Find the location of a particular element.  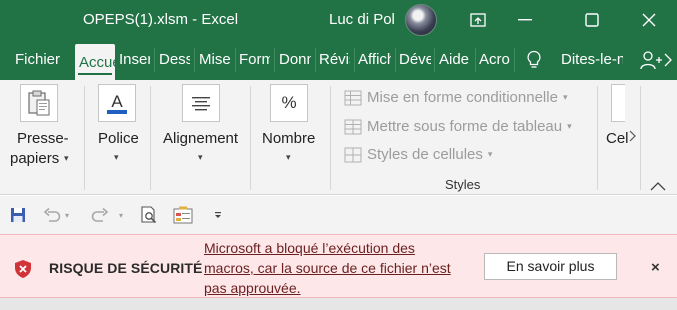

print-preview-icon is located at coordinates (149, 215).